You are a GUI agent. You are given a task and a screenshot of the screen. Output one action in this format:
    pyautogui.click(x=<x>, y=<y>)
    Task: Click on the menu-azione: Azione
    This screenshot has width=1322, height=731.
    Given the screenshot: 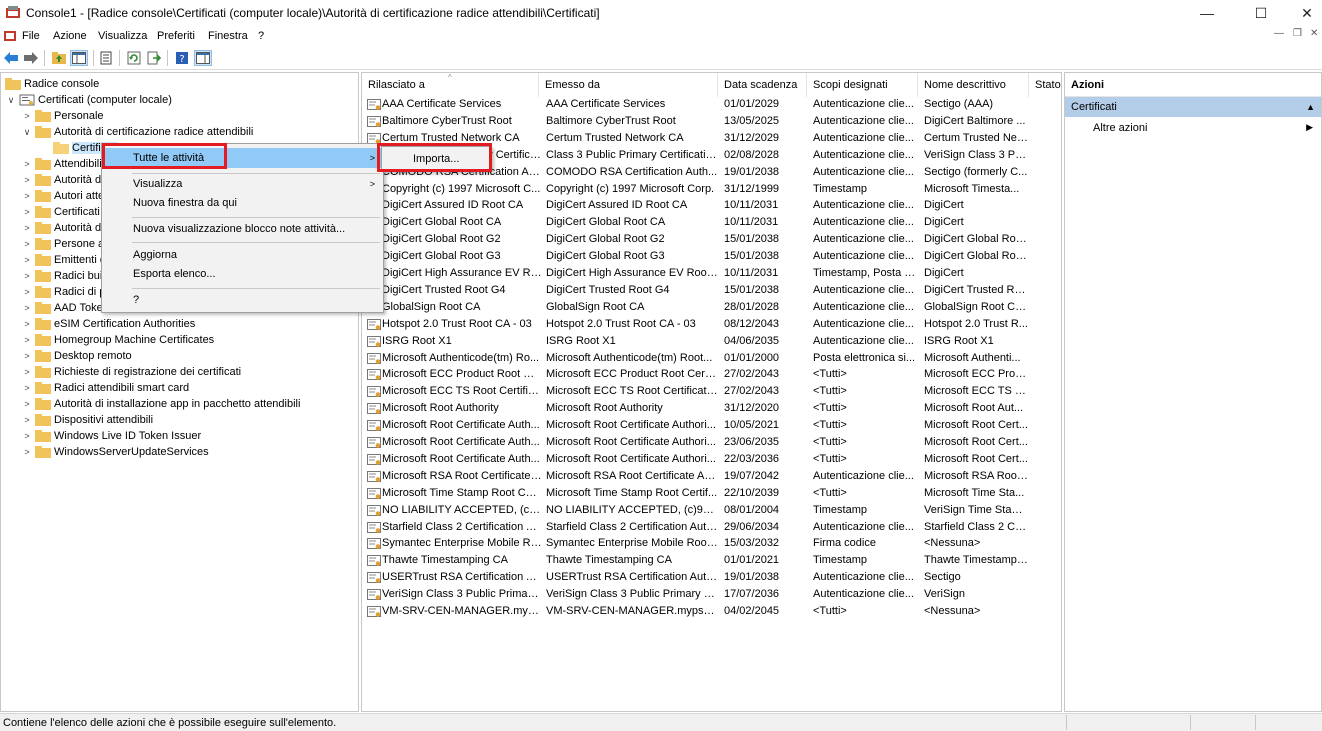 What is the action you would take?
    pyautogui.click(x=70, y=36)
    